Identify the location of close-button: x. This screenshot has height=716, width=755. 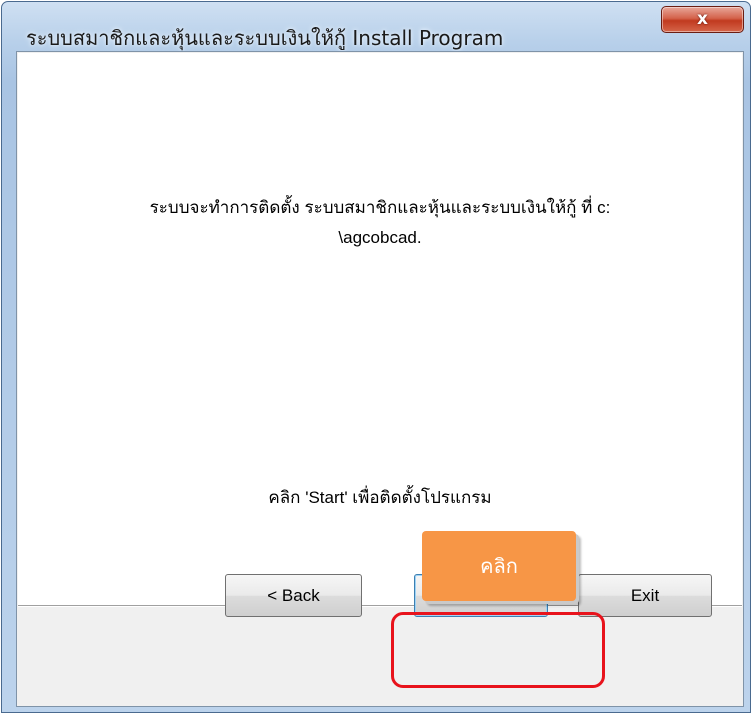
(702, 19).